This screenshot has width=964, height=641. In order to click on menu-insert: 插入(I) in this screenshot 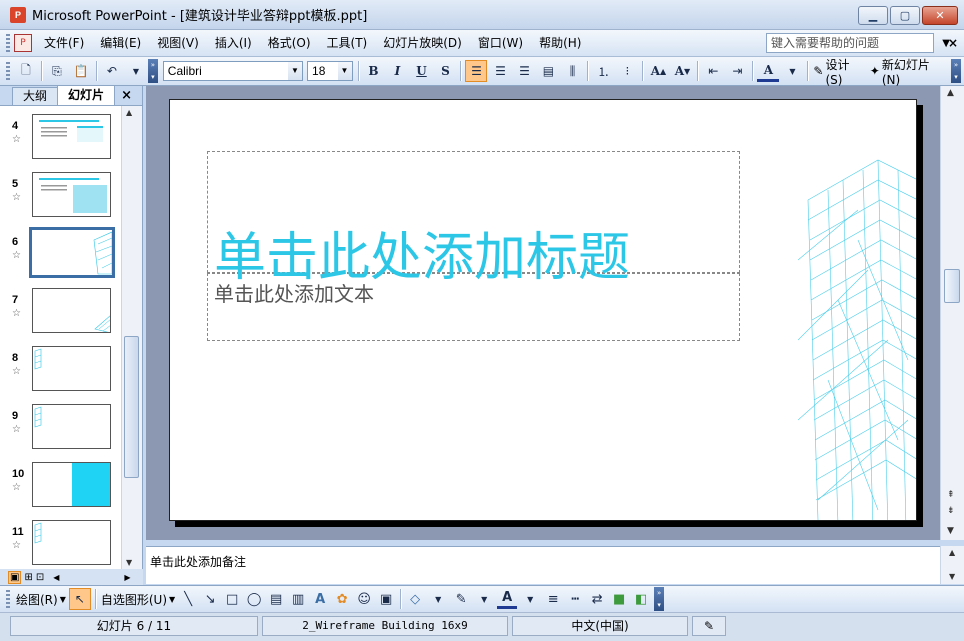, I will do `click(233, 43)`.